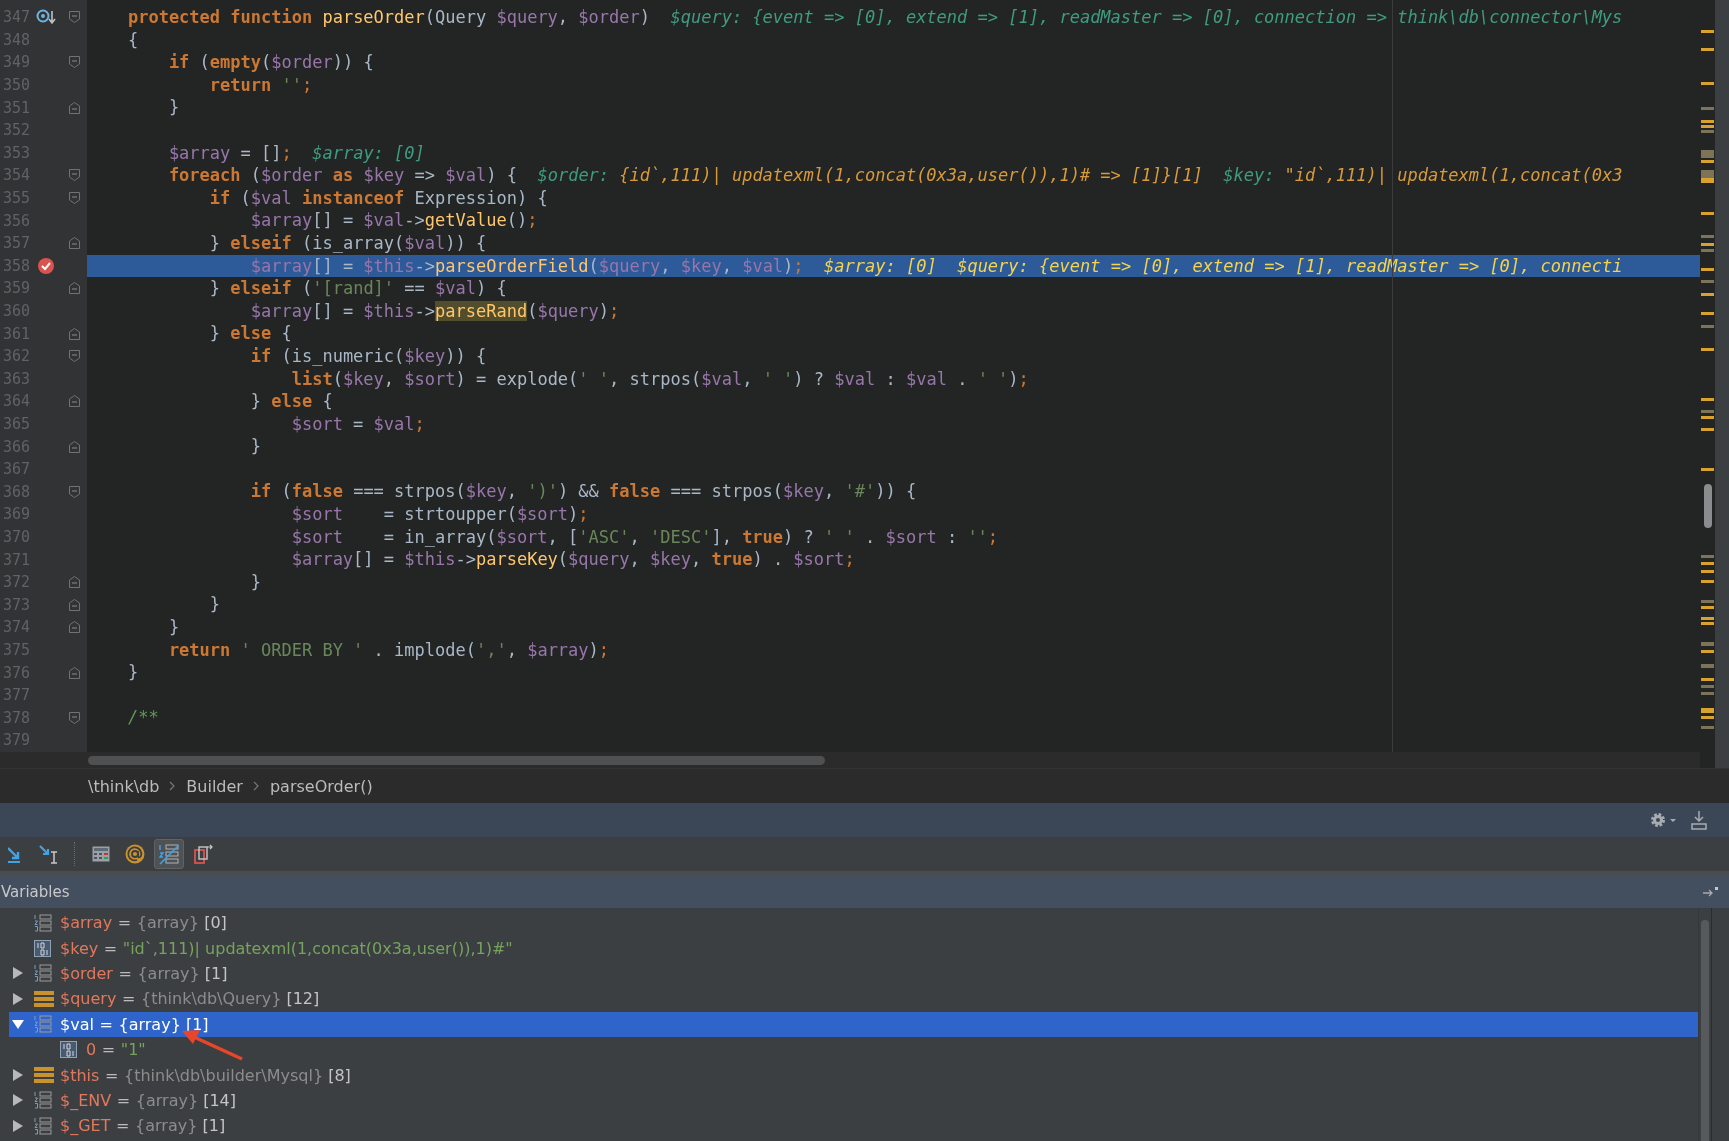 The image size is (1729, 1141). What do you see at coordinates (132, 40) in the screenshot?
I see `code-line: {` at bounding box center [132, 40].